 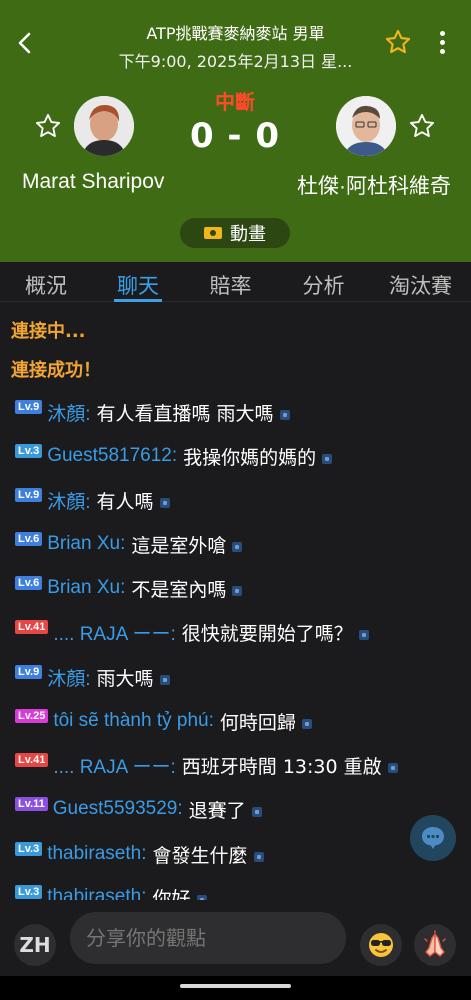 I want to click on chat-bubble-icon, so click(x=433, y=838).